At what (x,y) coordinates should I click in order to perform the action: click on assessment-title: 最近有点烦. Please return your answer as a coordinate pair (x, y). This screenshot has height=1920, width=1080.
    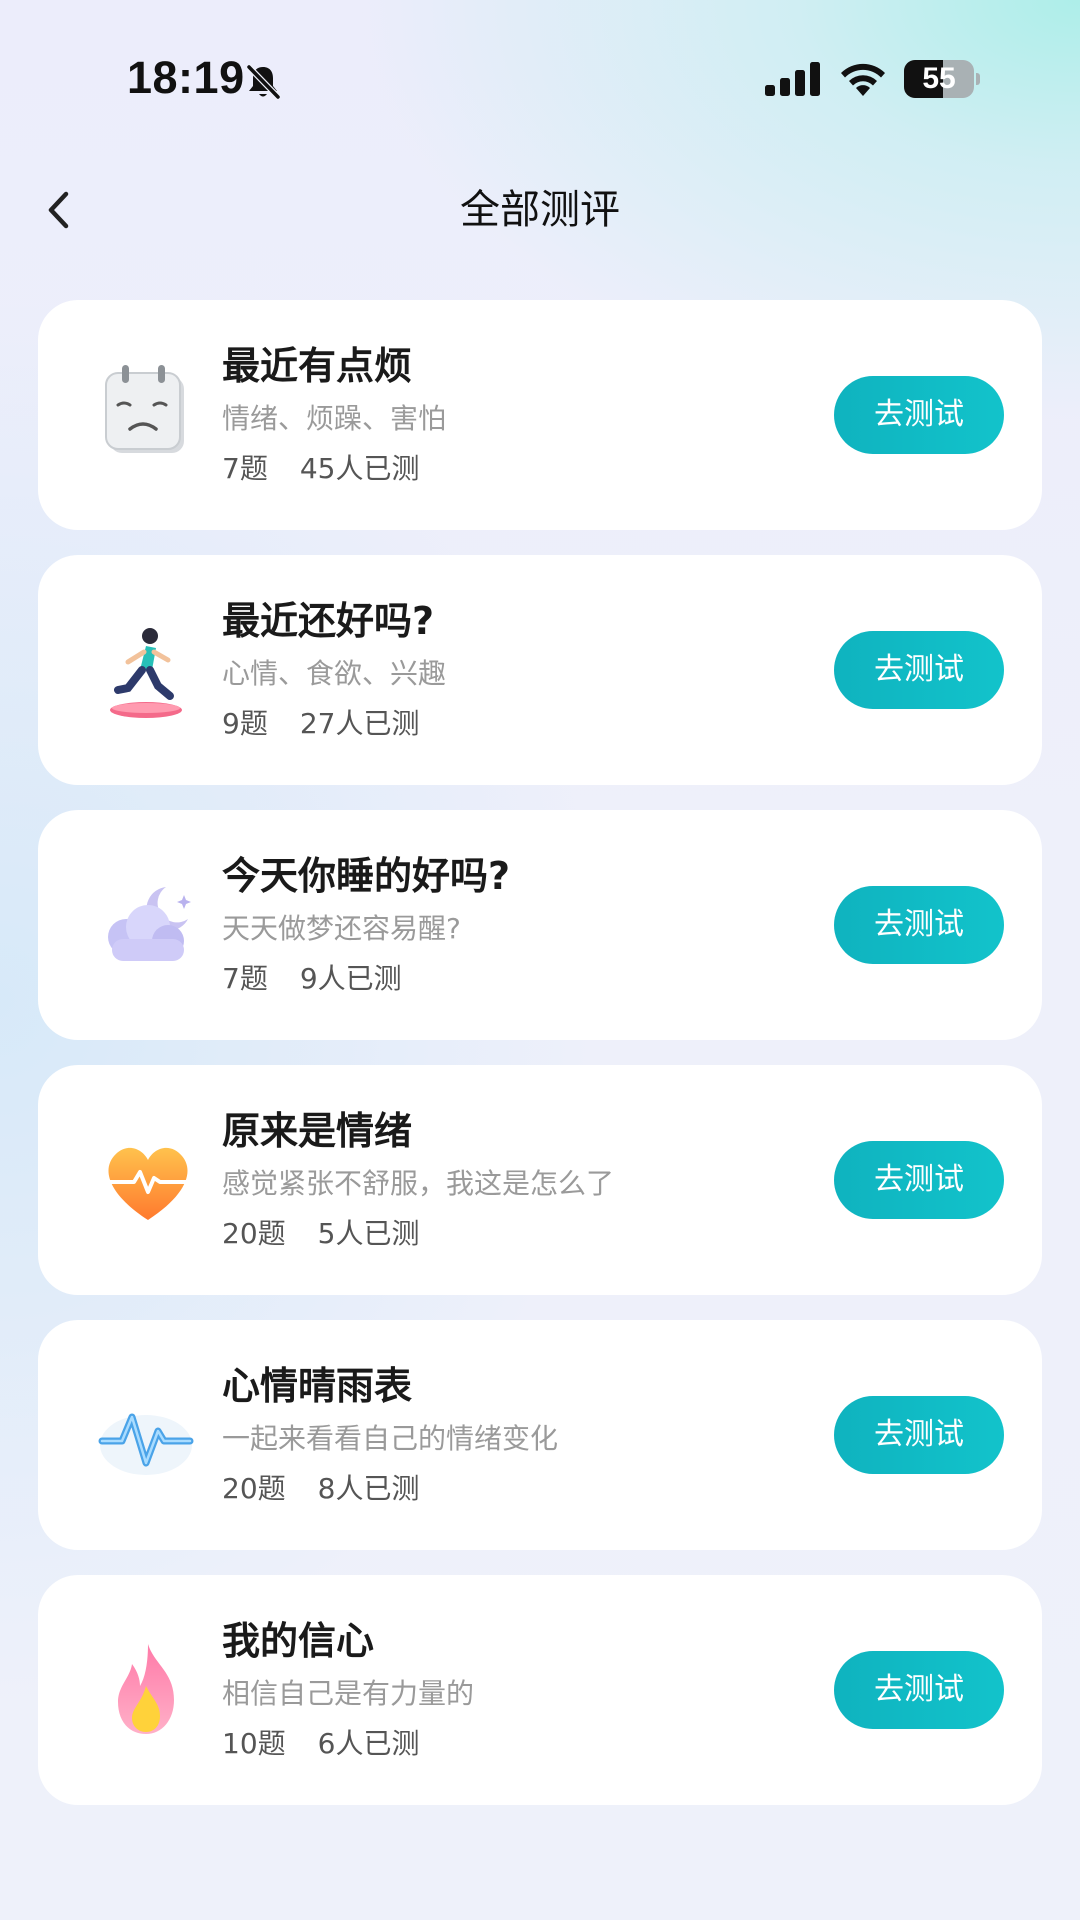
    Looking at the image, I should click on (317, 366).